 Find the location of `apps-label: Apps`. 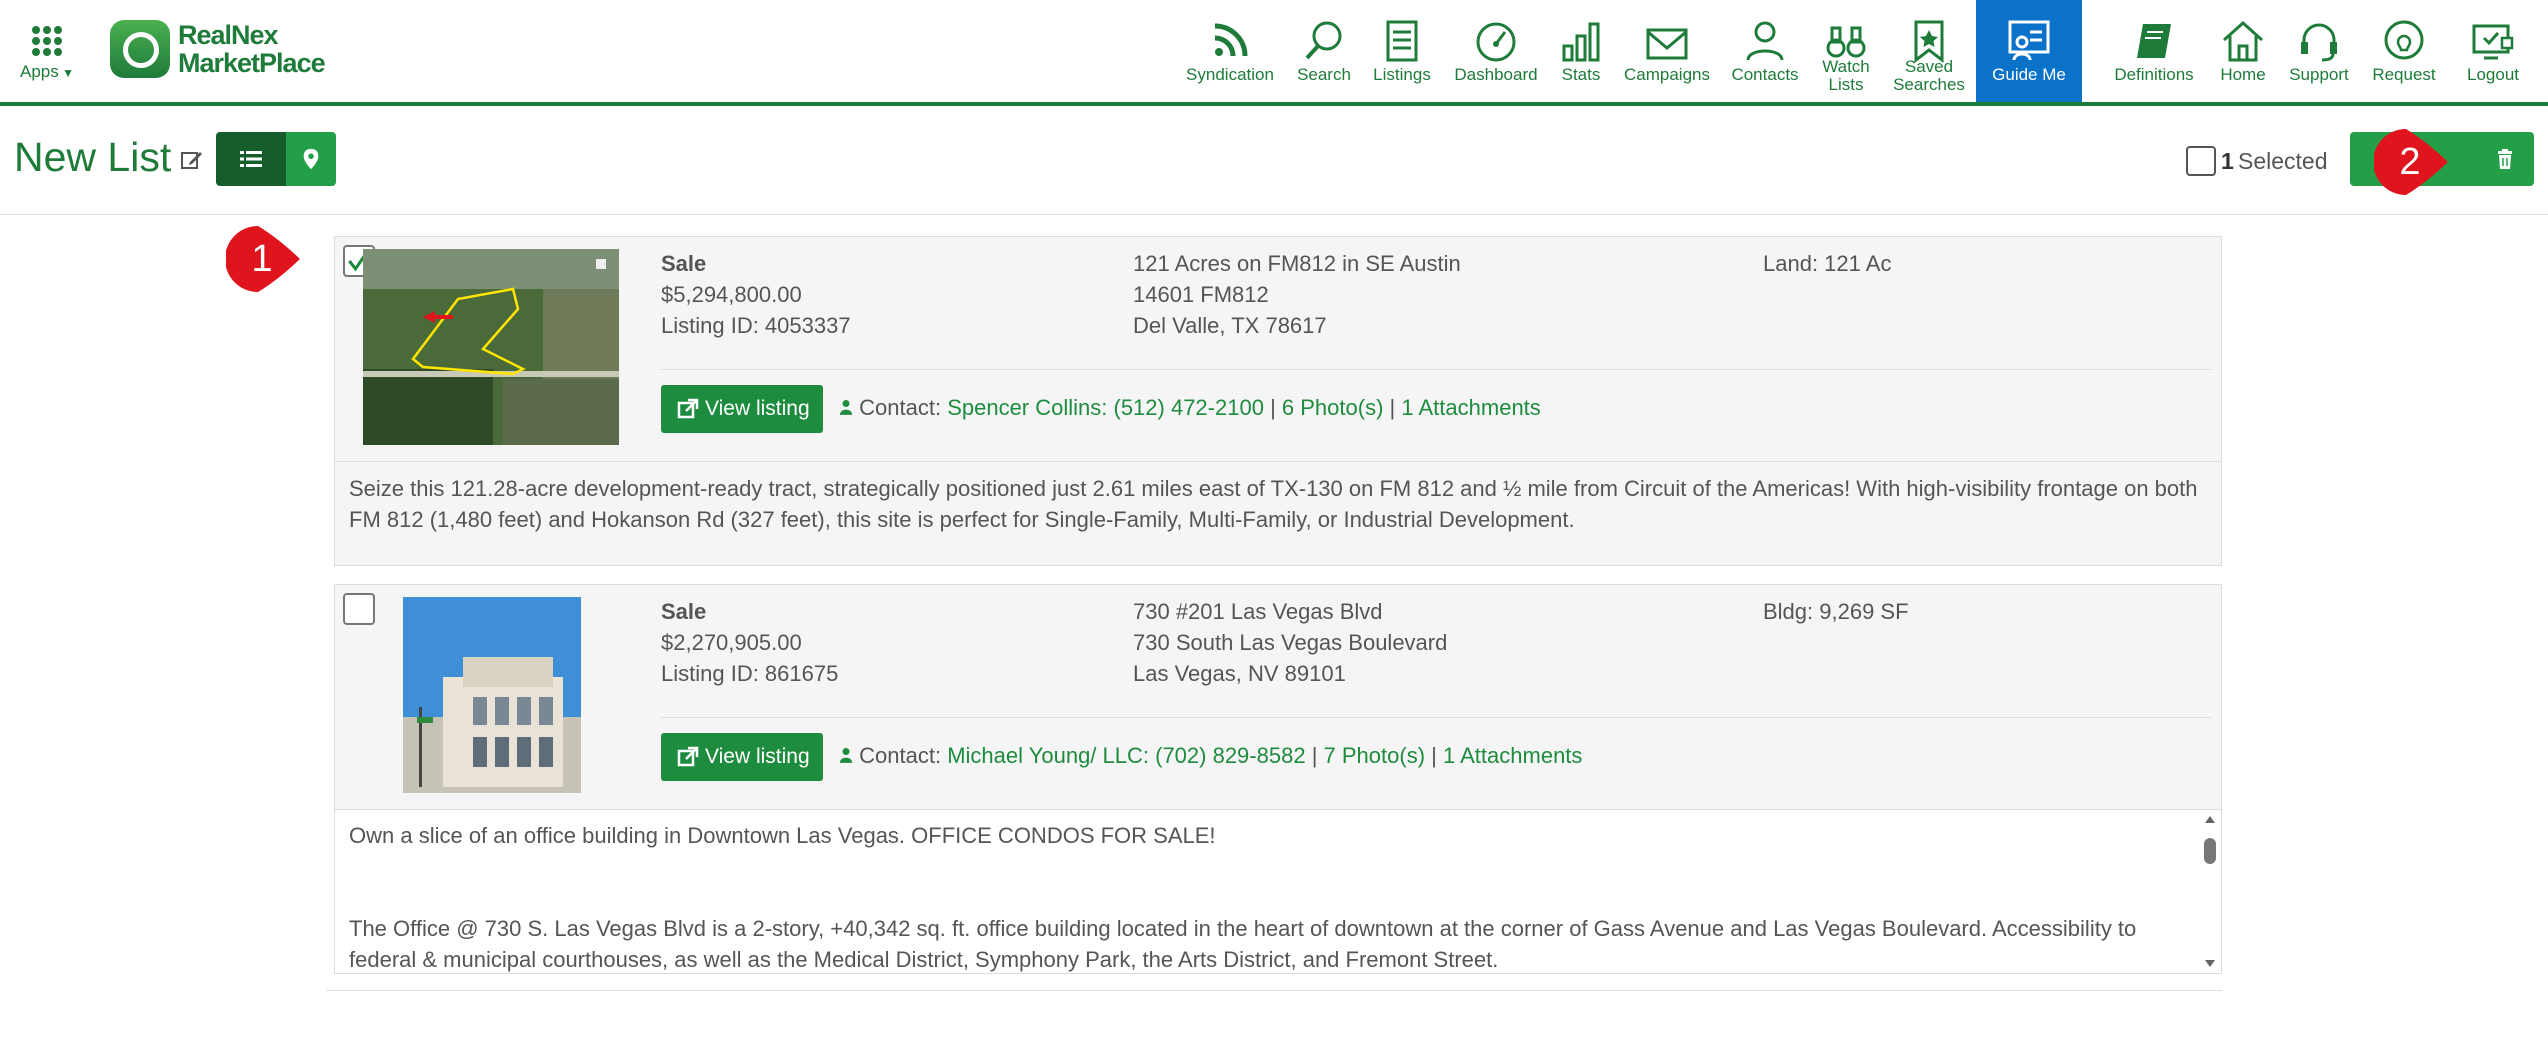

apps-label: Apps is located at coordinates (39, 71).